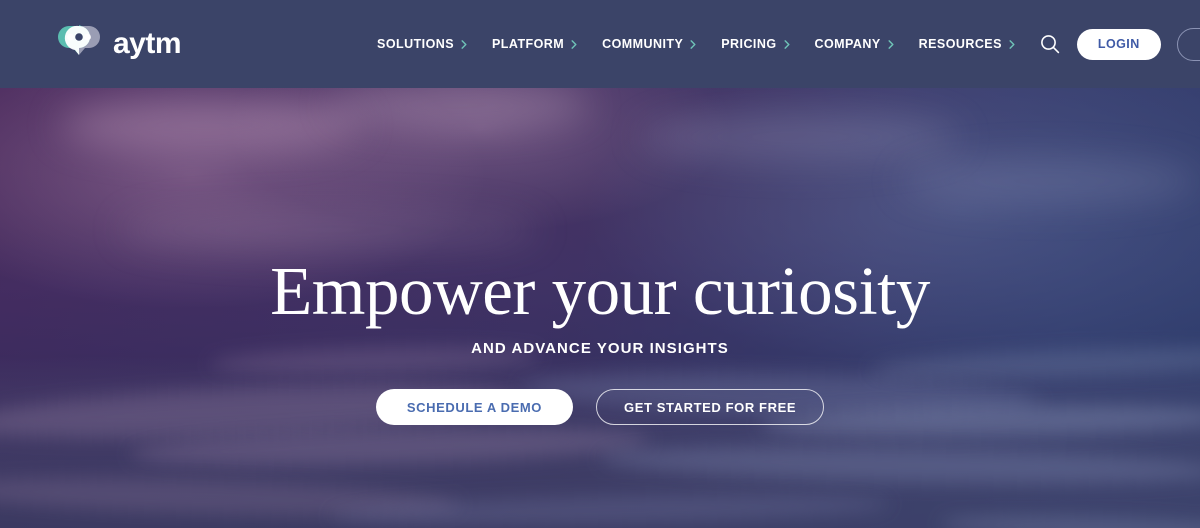  I want to click on logo-link: aytm, so click(118, 44).